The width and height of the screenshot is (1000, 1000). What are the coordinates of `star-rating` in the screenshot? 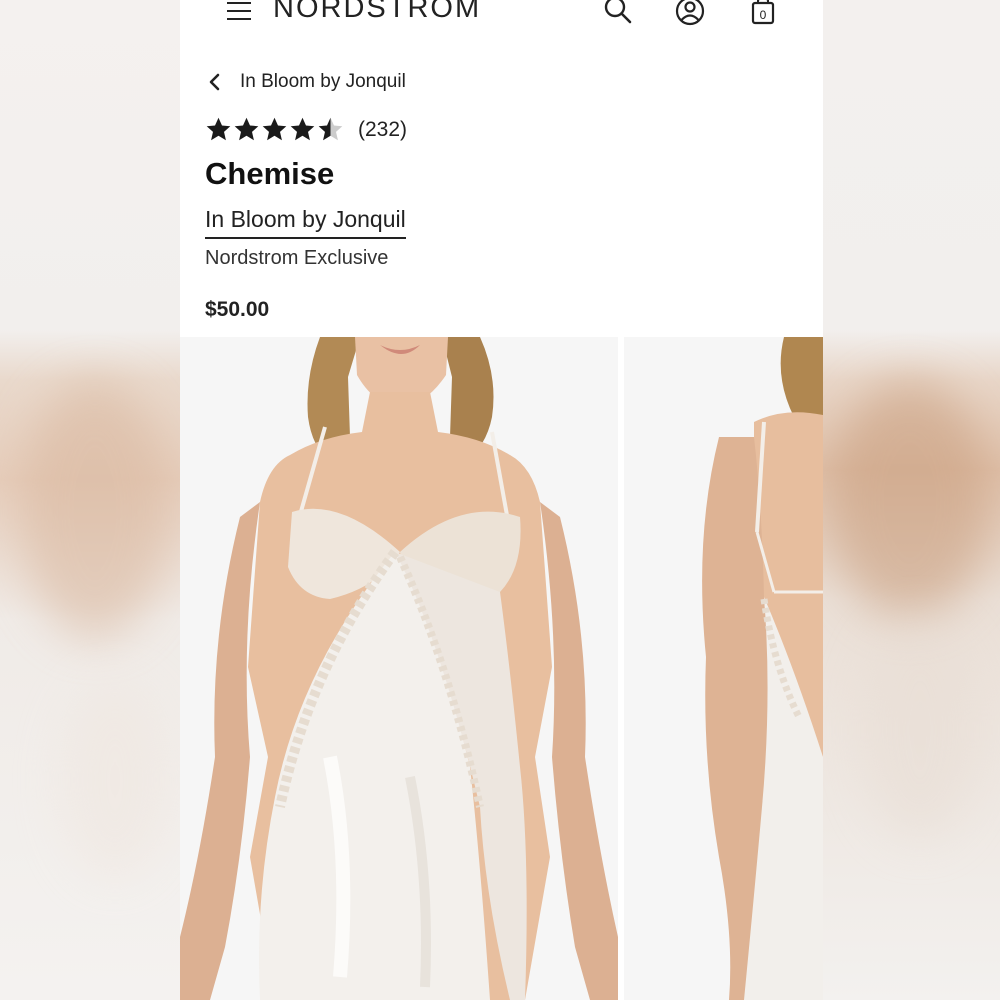 It's located at (275, 129).